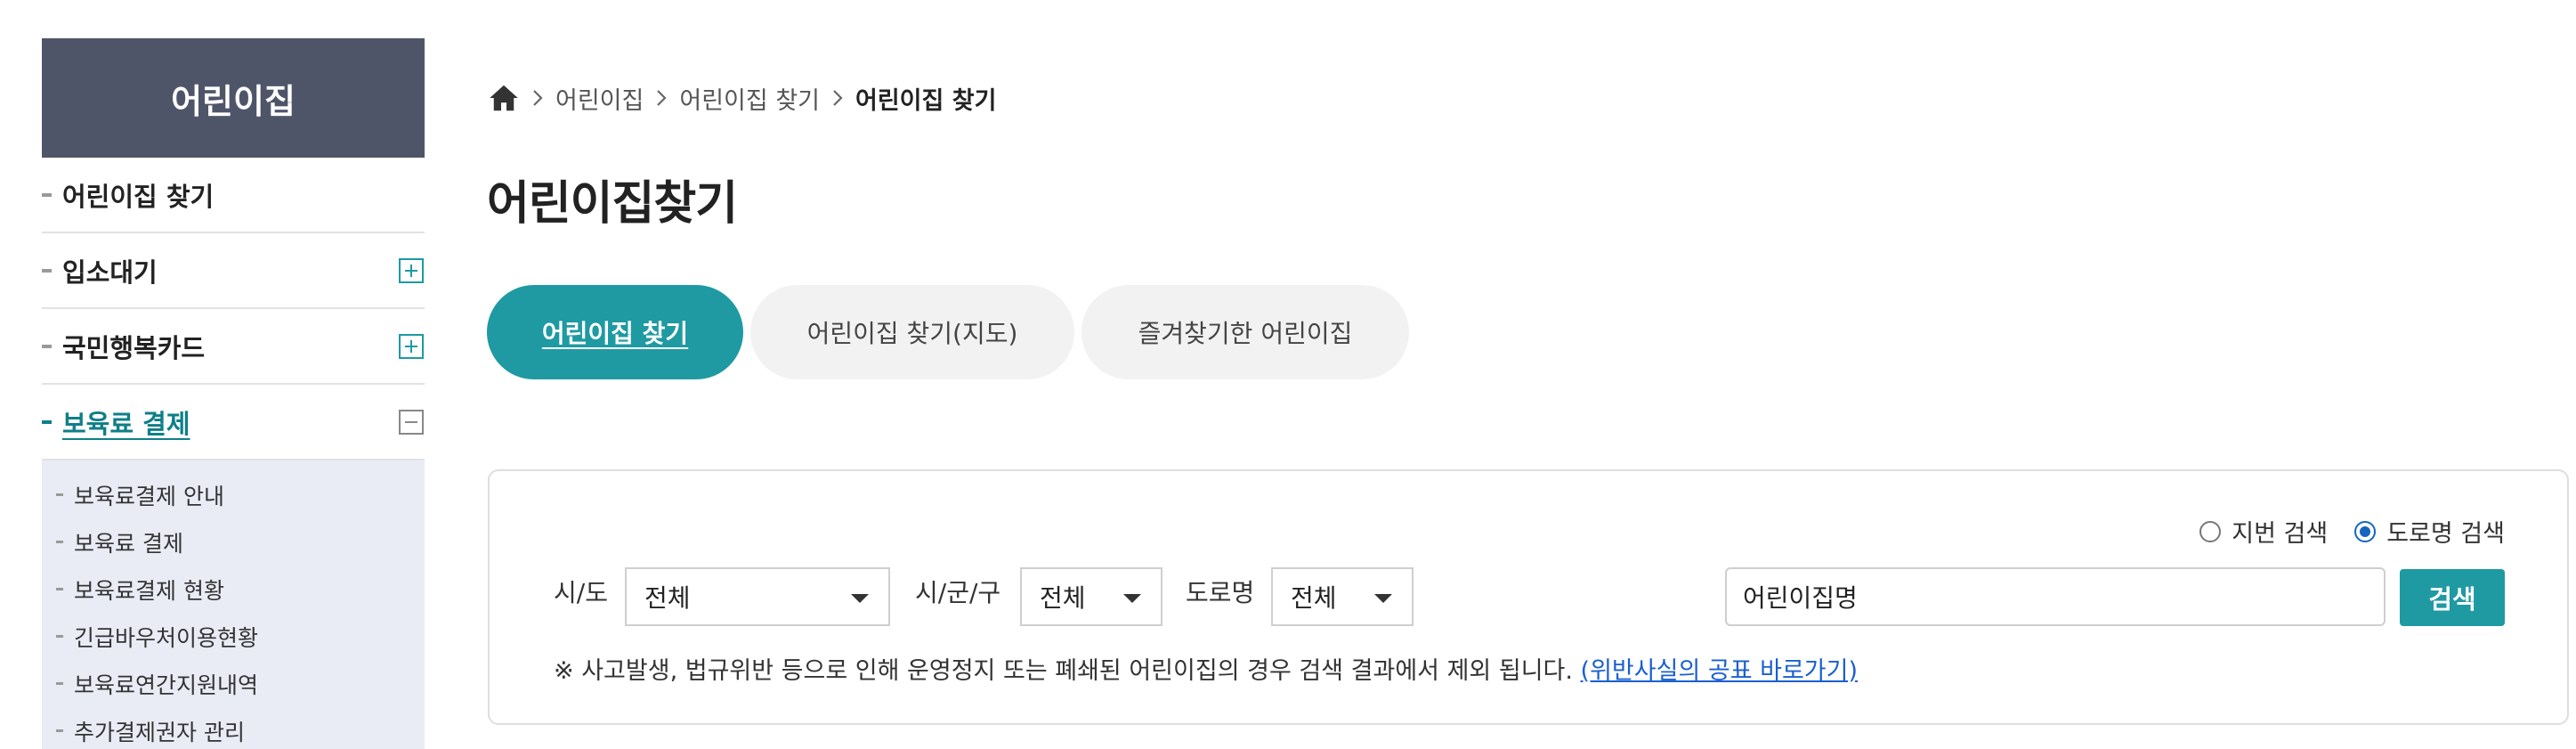  Describe the element at coordinates (958, 592) in the screenshot. I see `sigungu-label: 시/군/구` at that location.